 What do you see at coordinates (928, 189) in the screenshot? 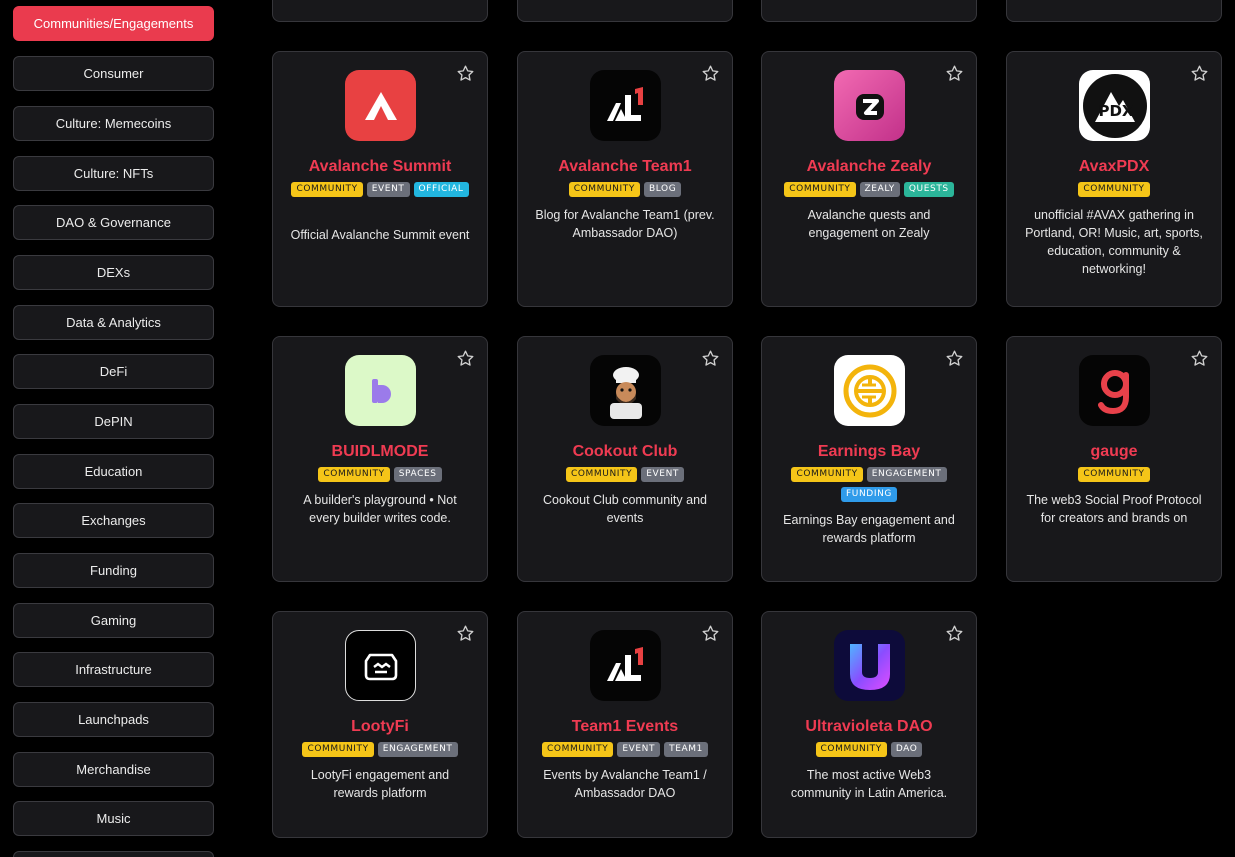
I see `tag-badge: QUESTS` at bounding box center [928, 189].